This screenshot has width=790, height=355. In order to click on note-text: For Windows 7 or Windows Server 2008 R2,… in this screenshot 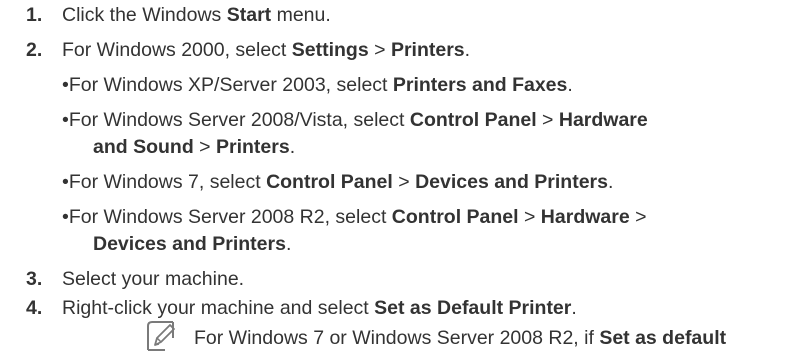, I will do `click(460, 338)`.